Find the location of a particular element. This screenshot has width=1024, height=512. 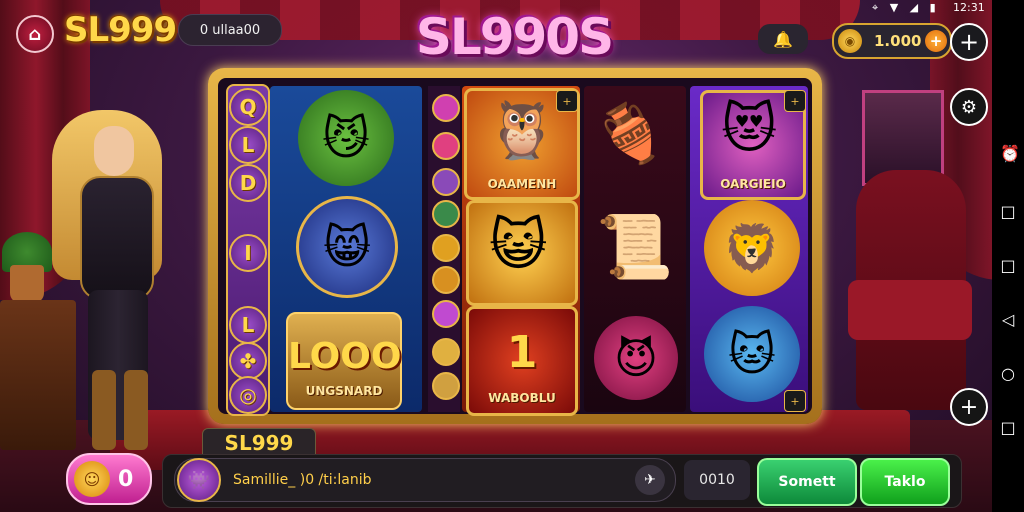

coin-icon-bottom: ☺ is located at coordinates (92, 479).